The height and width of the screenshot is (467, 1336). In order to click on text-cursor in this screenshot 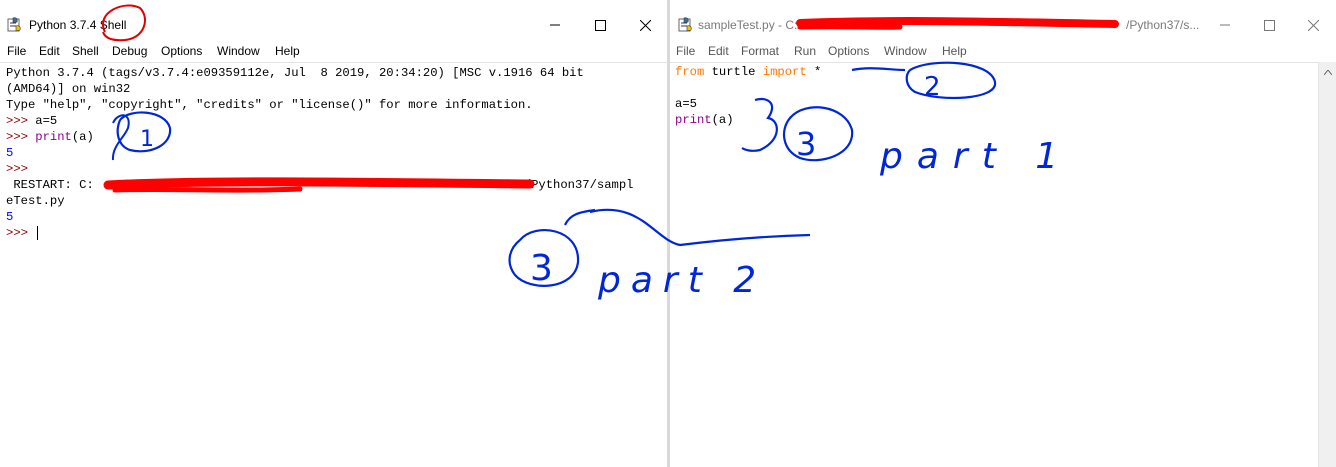, I will do `click(38, 232)`.